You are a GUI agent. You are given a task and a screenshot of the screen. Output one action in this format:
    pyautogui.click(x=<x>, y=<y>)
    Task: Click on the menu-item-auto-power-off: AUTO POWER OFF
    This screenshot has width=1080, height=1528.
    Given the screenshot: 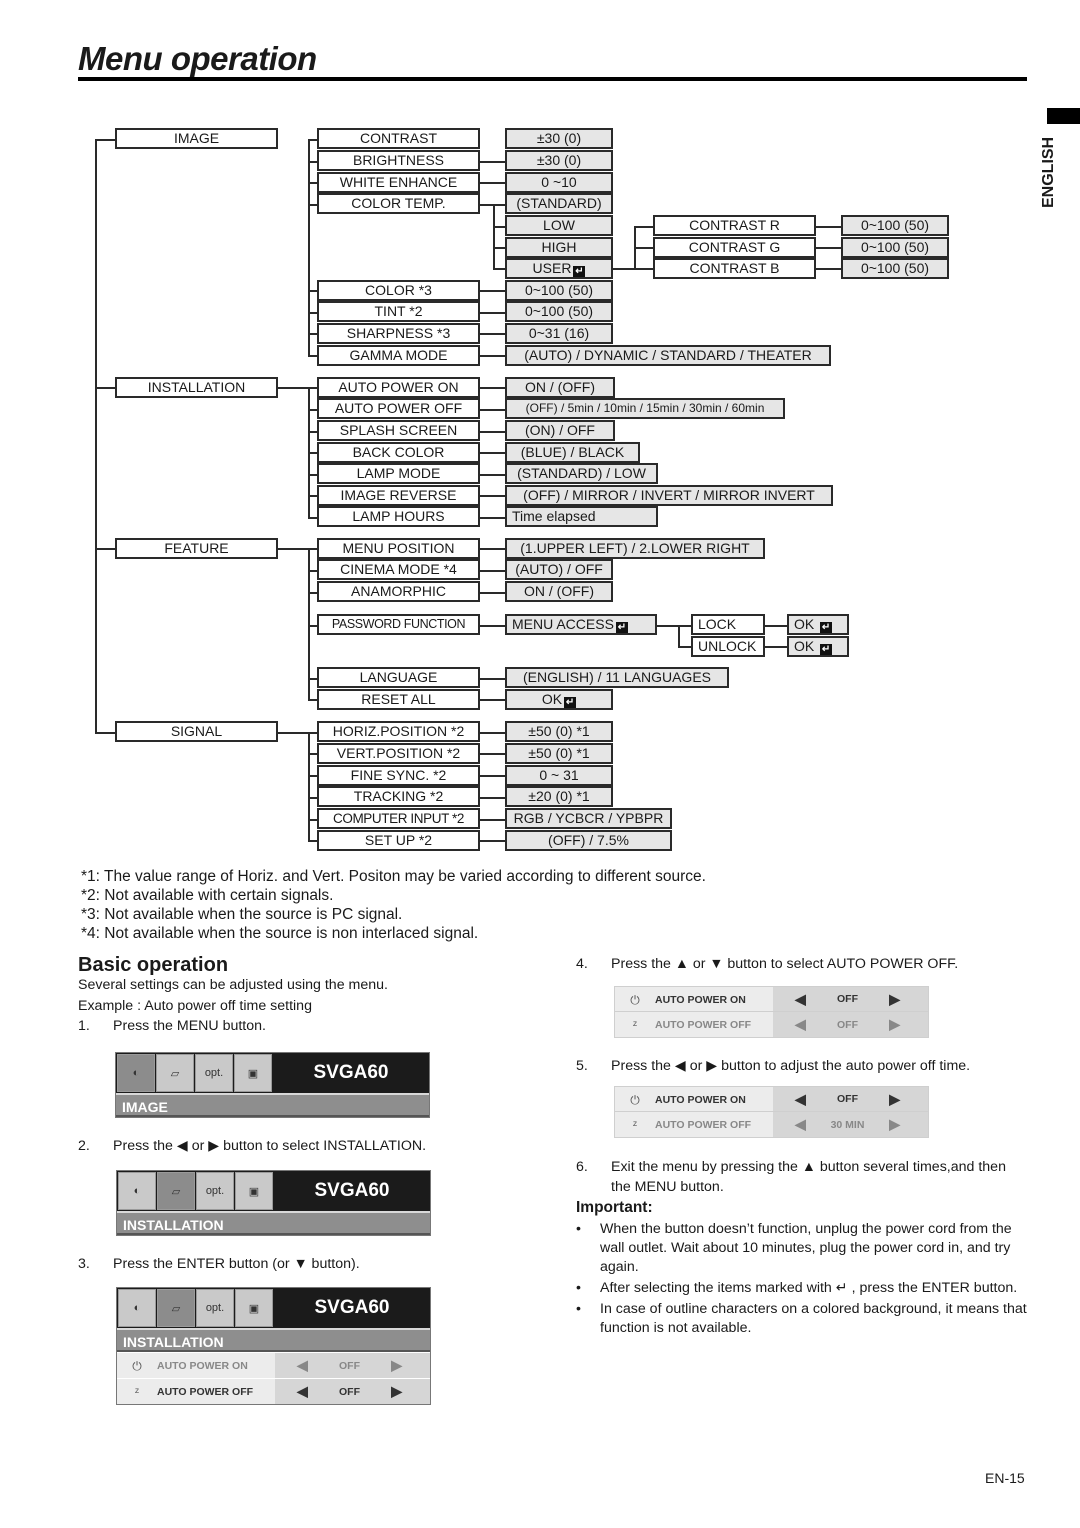 What is the action you would take?
    pyautogui.click(x=398, y=408)
    